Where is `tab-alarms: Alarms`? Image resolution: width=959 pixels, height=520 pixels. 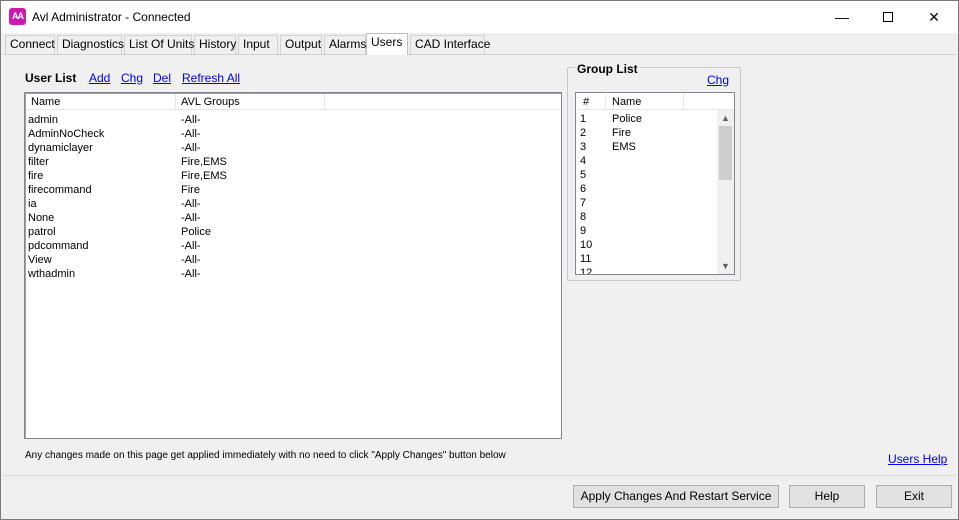 tab-alarms: Alarms is located at coordinates (345, 44).